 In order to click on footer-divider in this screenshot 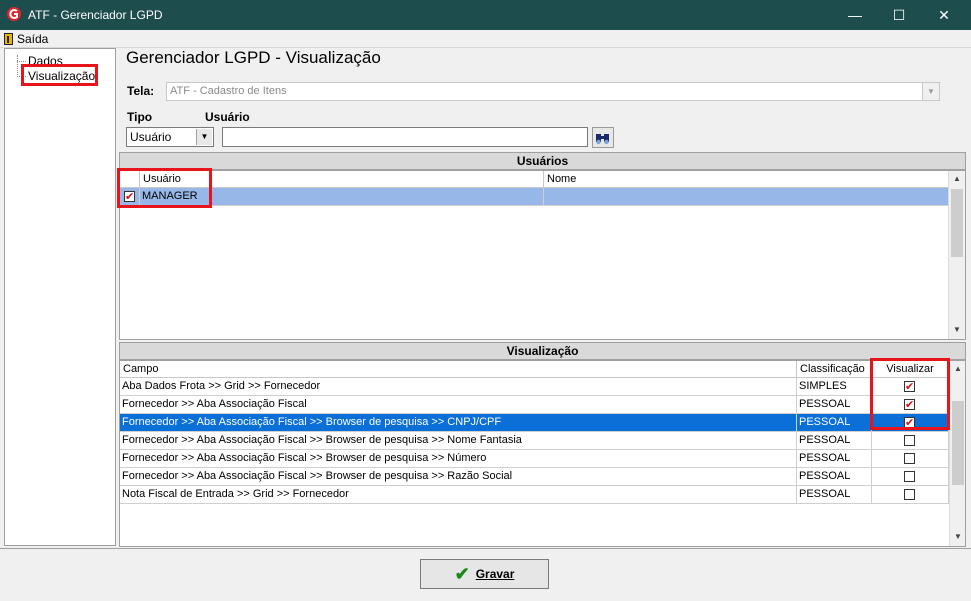, I will do `click(485, 548)`.